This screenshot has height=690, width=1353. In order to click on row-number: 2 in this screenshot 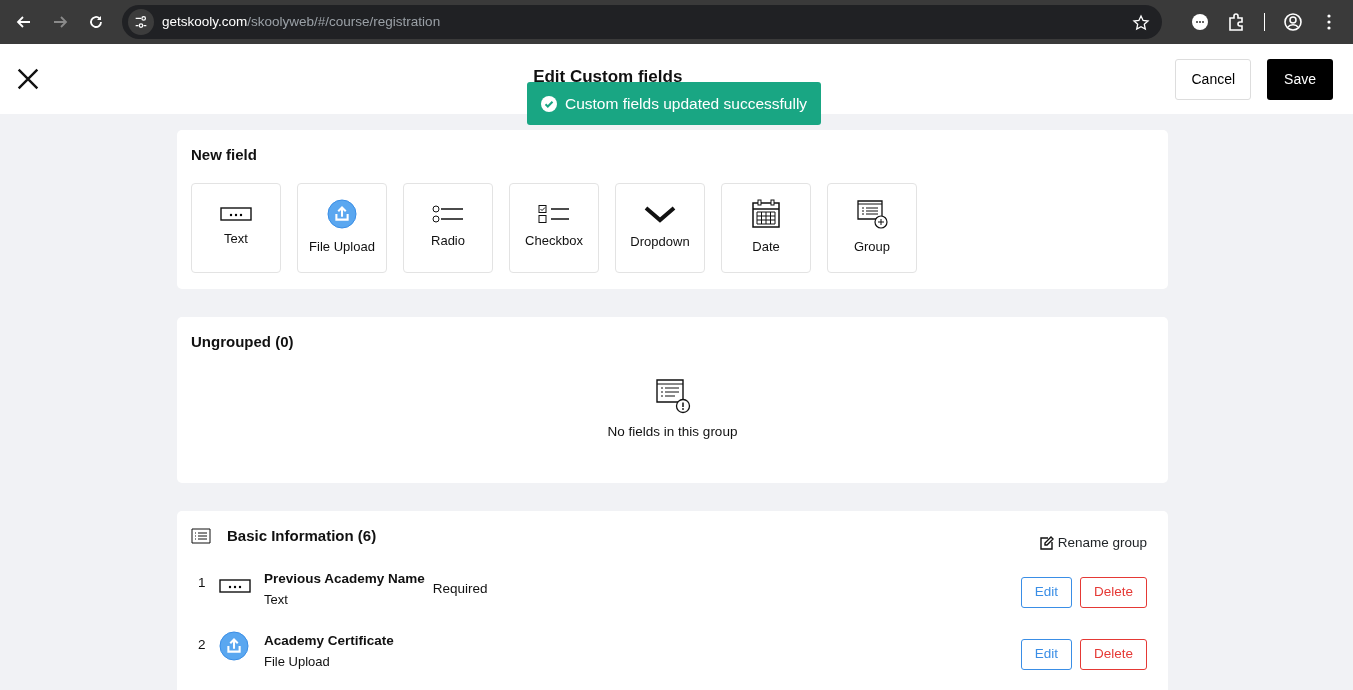, I will do `click(202, 645)`.